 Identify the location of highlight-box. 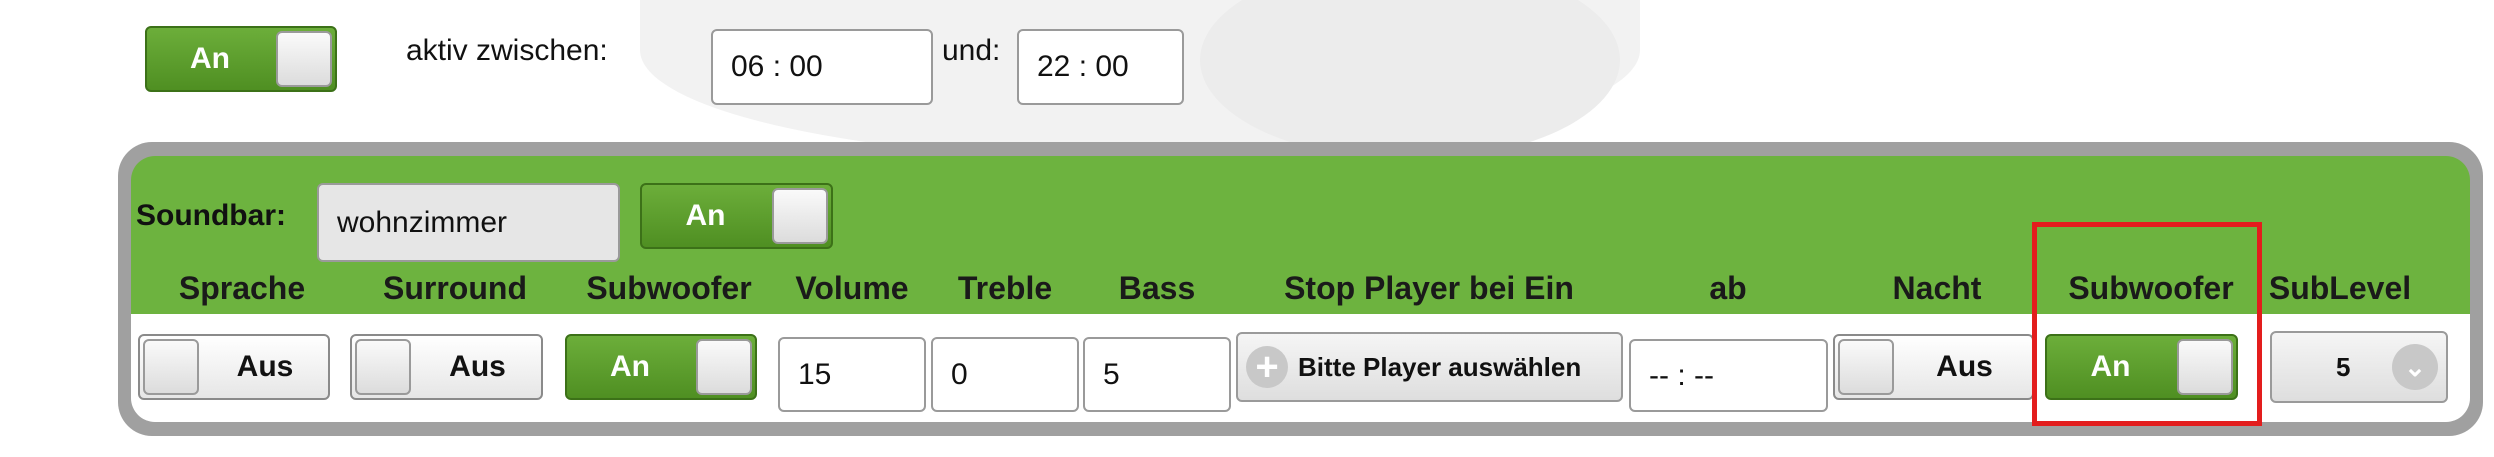
(2147, 324).